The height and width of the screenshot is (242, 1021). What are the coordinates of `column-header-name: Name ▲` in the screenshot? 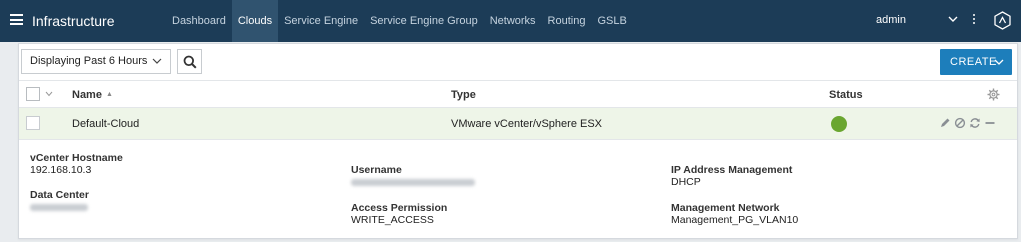 It's located at (92, 95).